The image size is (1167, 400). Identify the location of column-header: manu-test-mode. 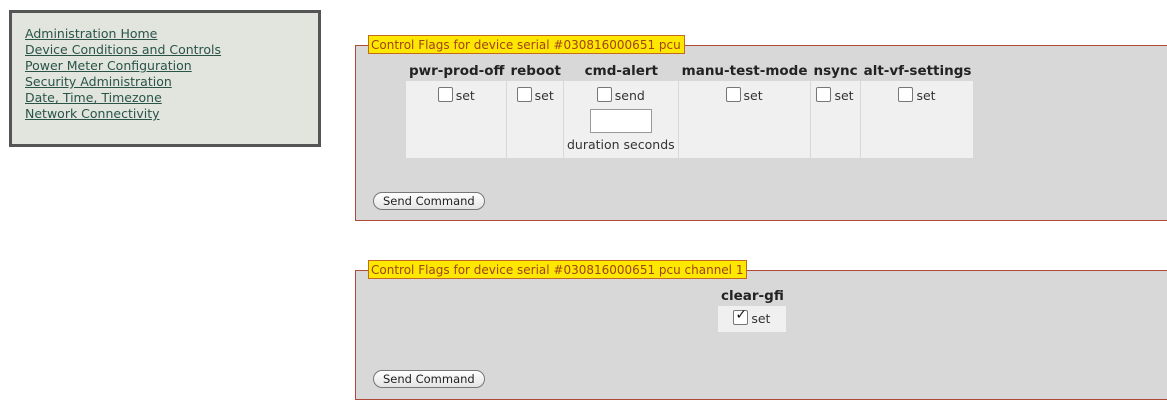
(744, 71).